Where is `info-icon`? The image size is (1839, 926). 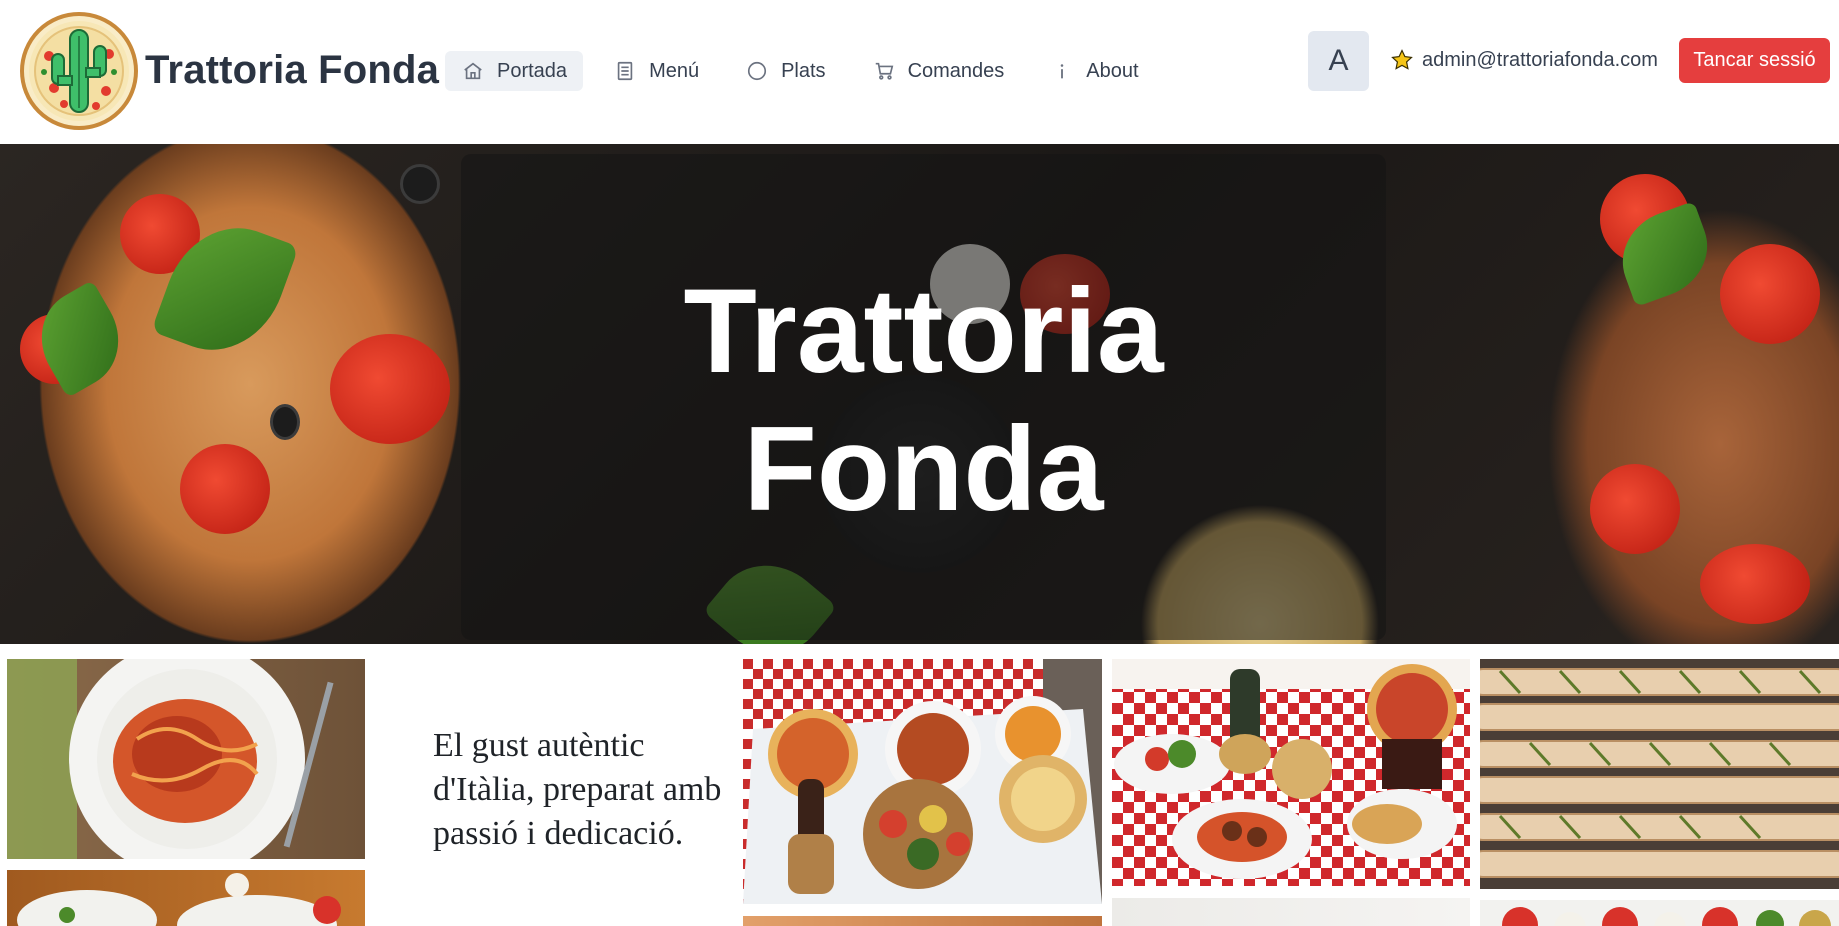 info-icon is located at coordinates (1062, 71).